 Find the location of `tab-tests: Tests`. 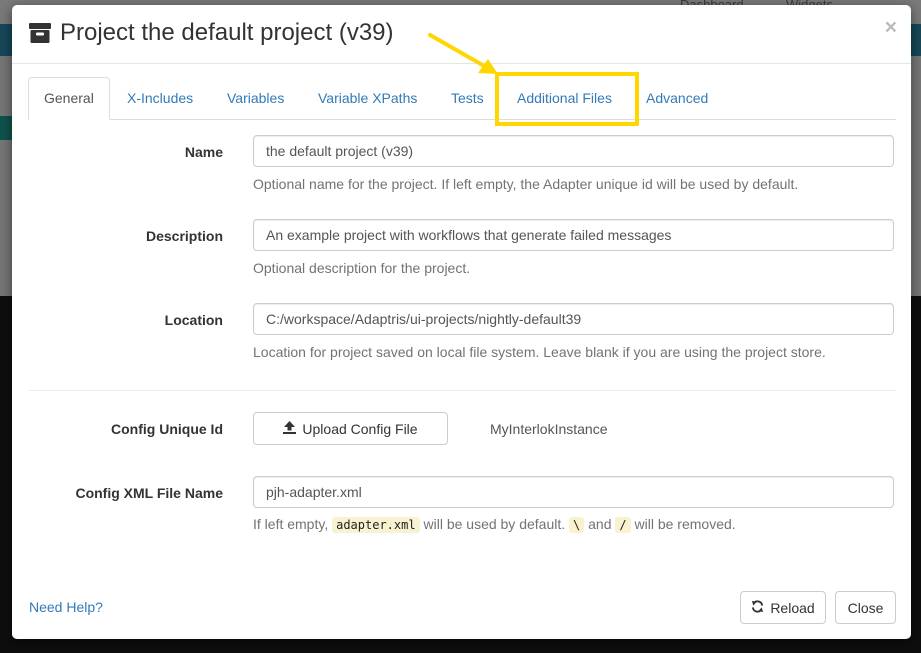

tab-tests: Tests is located at coordinates (467, 97).